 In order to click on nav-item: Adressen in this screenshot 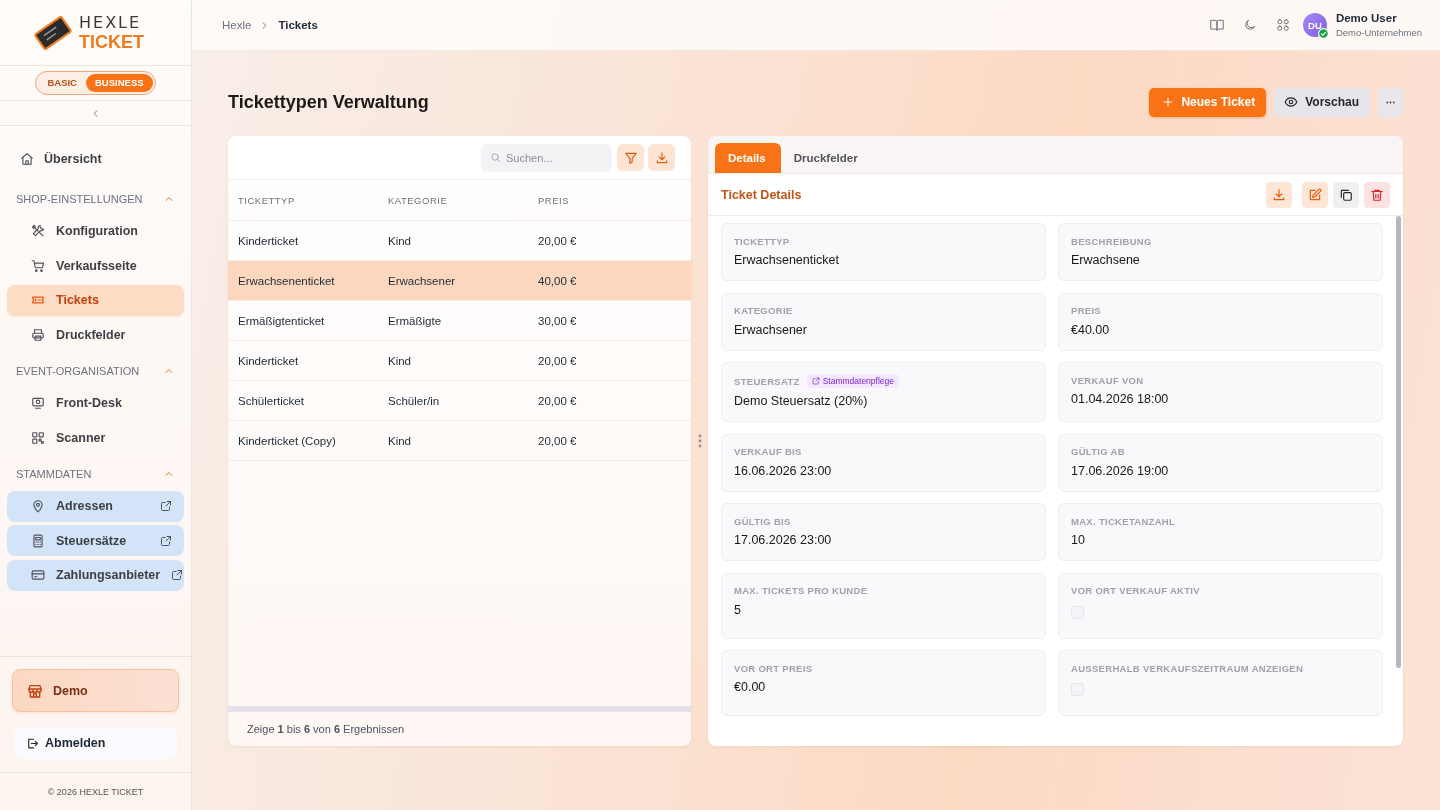, I will do `click(95, 506)`.